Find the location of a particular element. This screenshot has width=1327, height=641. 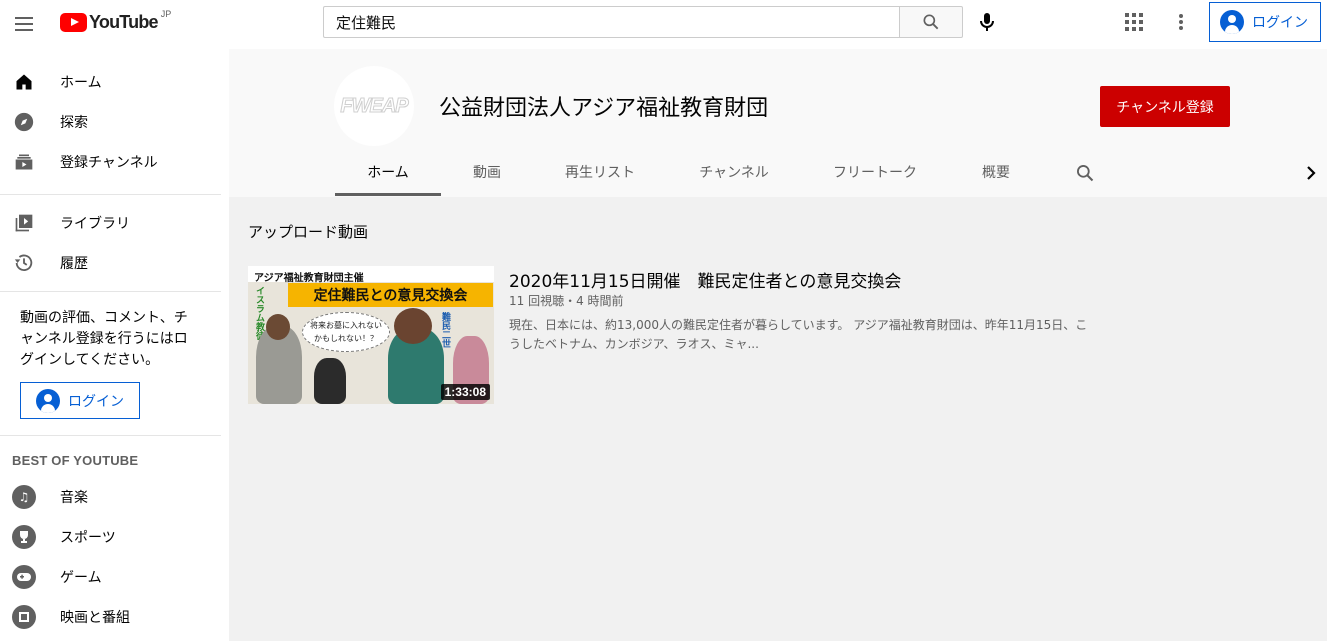

logo-text: YouTube is located at coordinates (124, 22).